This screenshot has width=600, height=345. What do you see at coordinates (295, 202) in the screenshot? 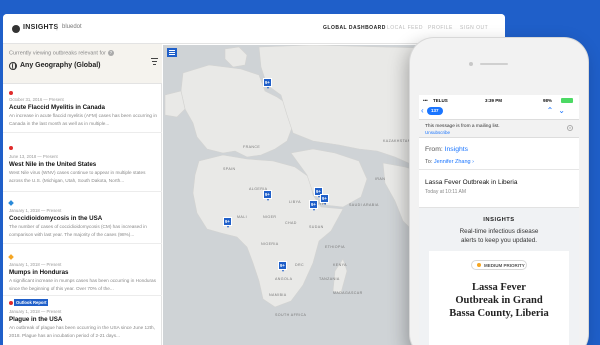
I see `map-label: LIBYA` at bounding box center [295, 202].